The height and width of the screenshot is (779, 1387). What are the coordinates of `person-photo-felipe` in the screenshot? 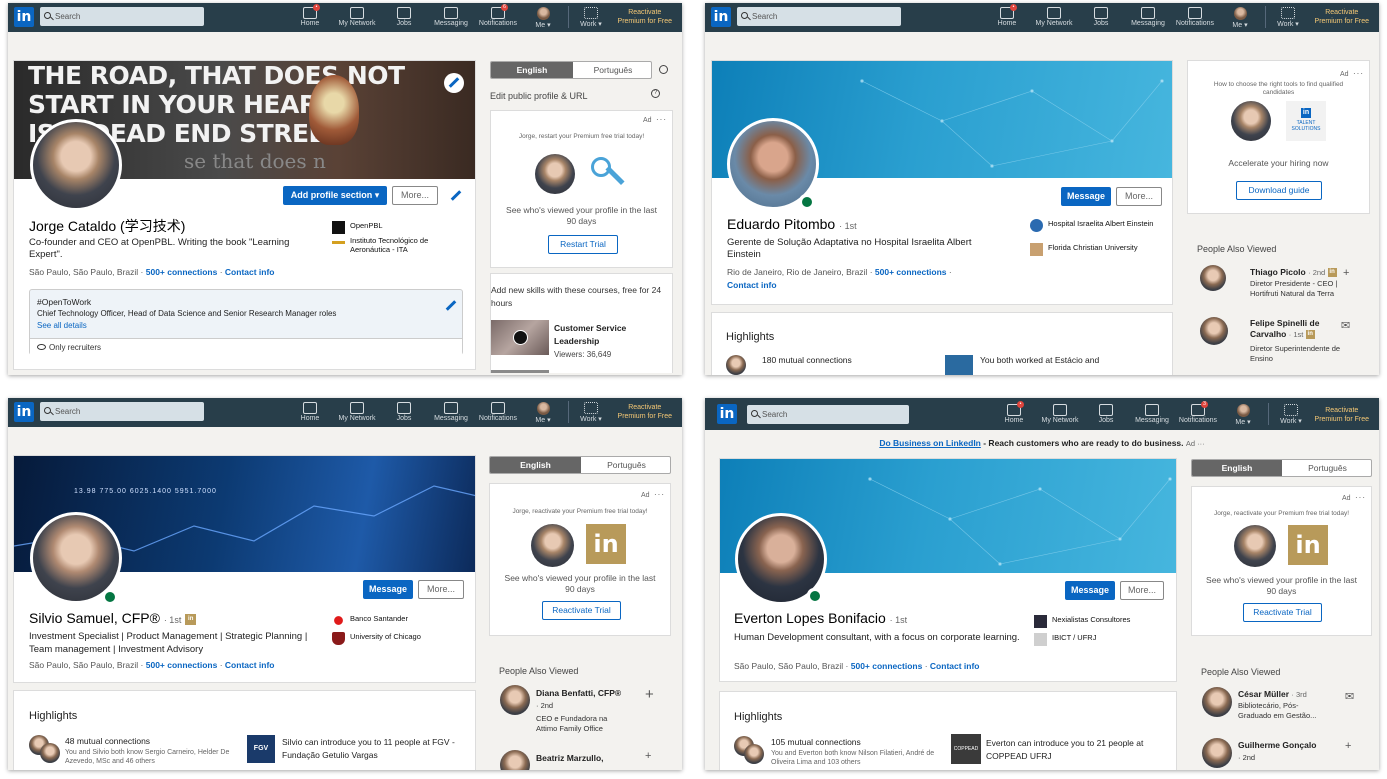 It's located at (1214, 331).